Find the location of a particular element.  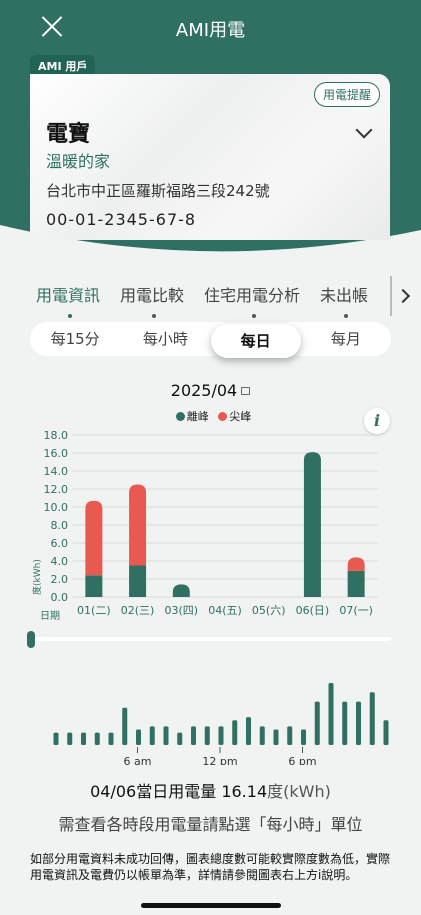

x-tick-label: 04(五) is located at coordinates (225, 610).